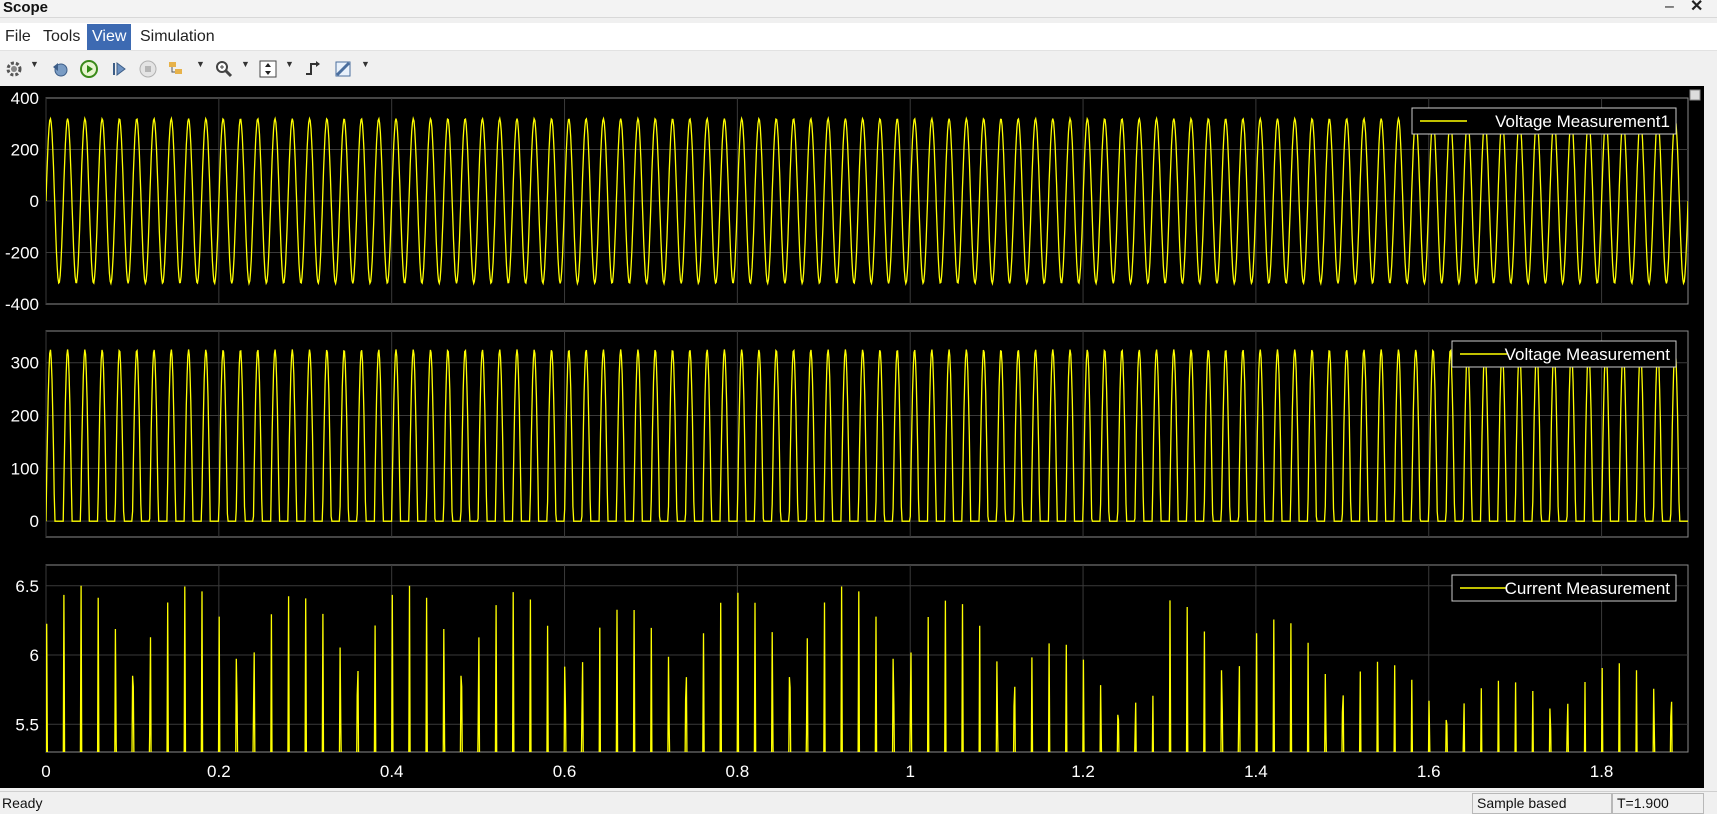 The width and height of the screenshot is (1717, 814). Describe the element at coordinates (22, 803) in the screenshot. I see `status-ready: Ready` at that location.